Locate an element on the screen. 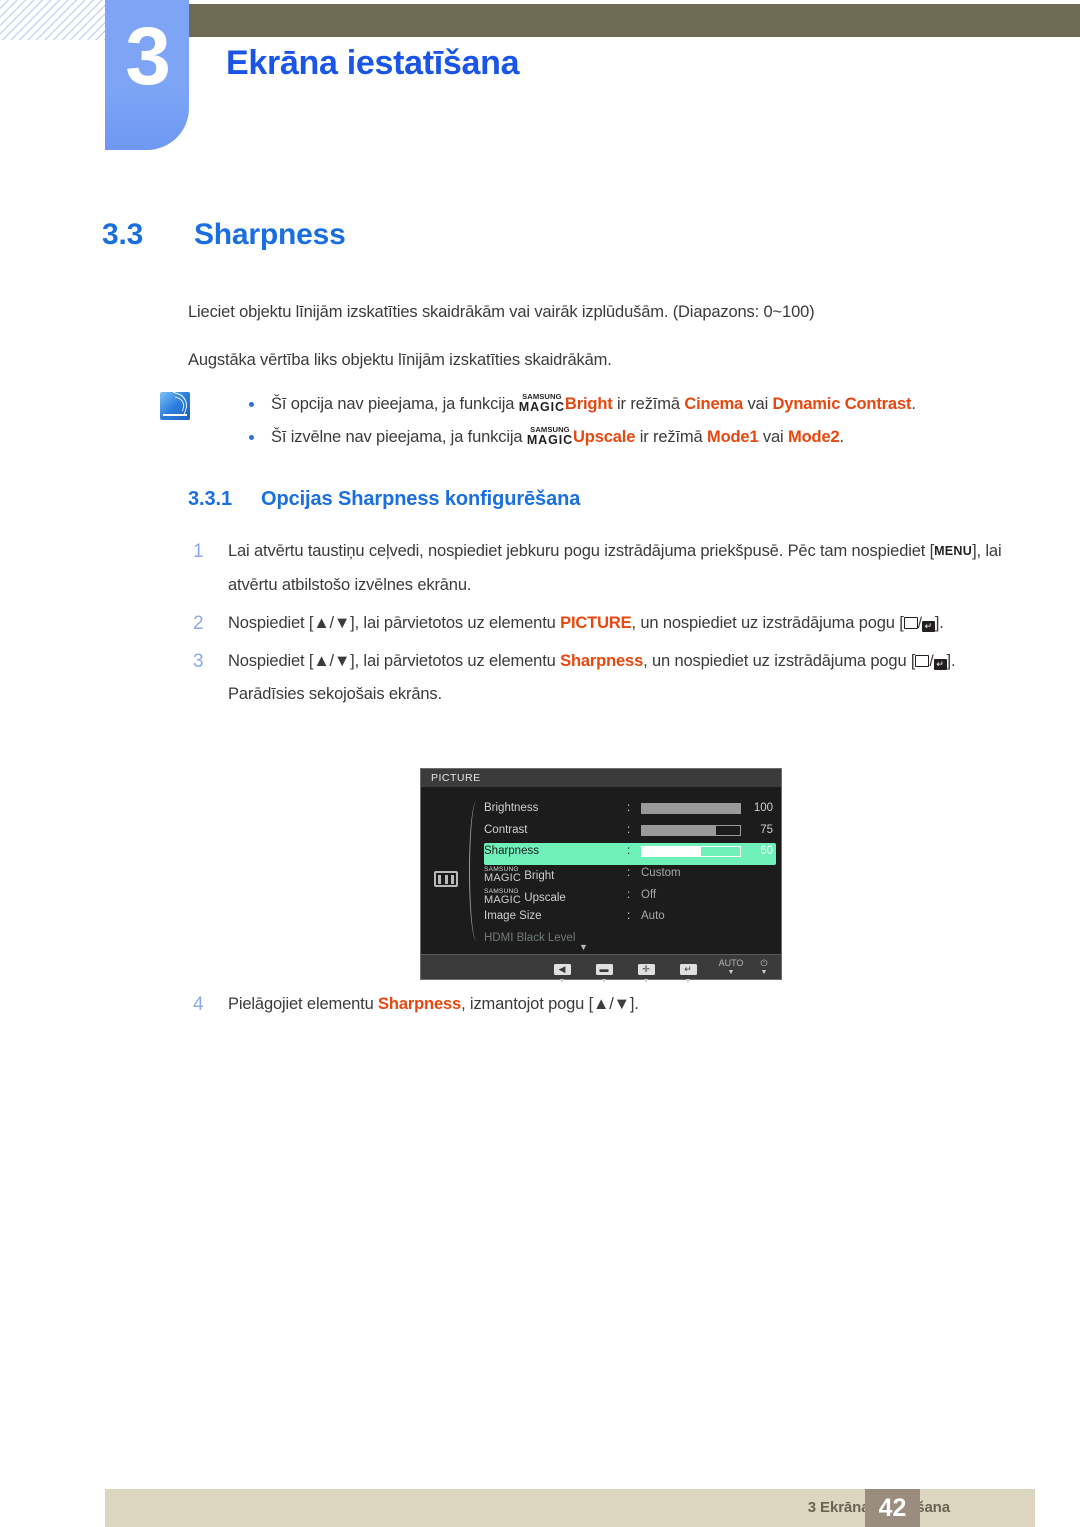 The width and height of the screenshot is (1080, 1527). plus-key-caret: ▼ is located at coordinates (646, 981).